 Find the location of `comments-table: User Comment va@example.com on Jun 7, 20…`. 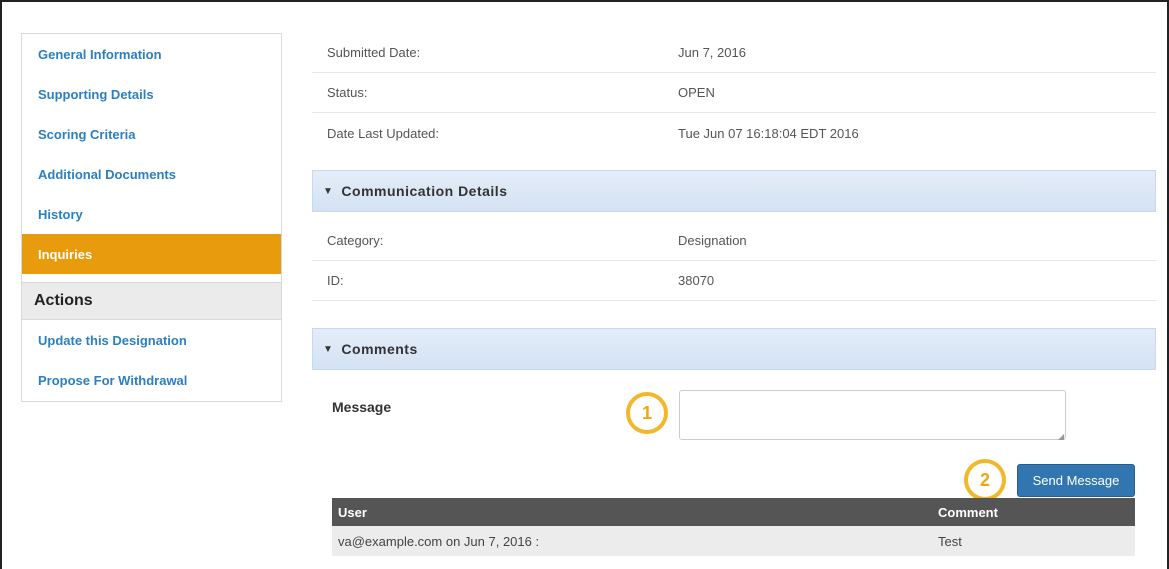

comments-table: User Comment va@example.com on Jun 7, 20… is located at coordinates (733, 527).